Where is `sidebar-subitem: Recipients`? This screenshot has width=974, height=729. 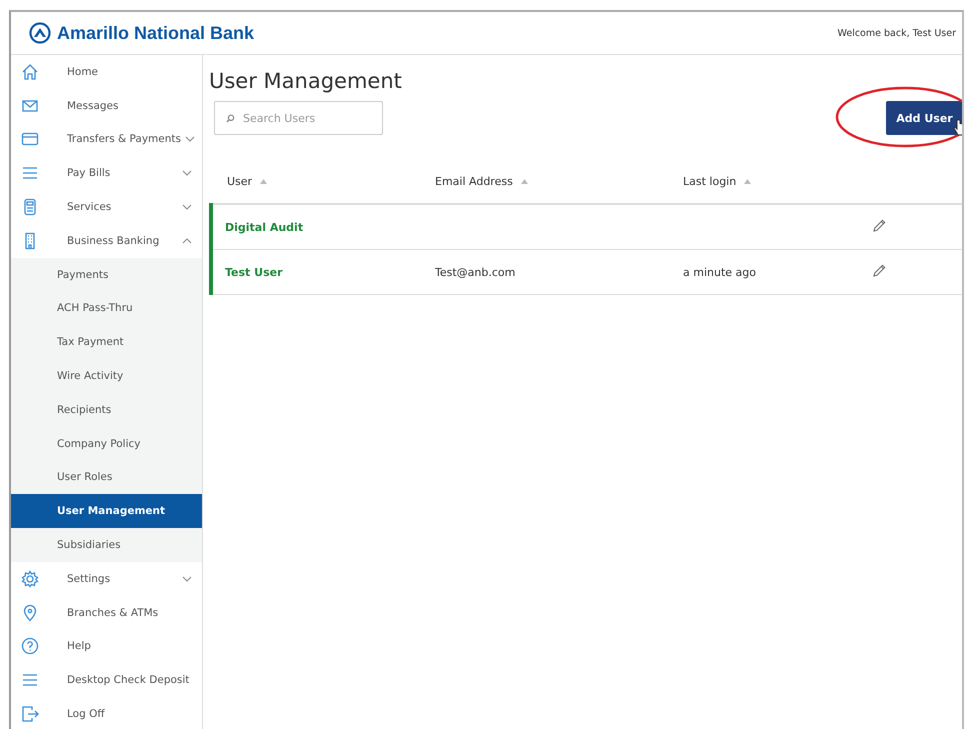
sidebar-subitem: Recipients is located at coordinates (106, 409).